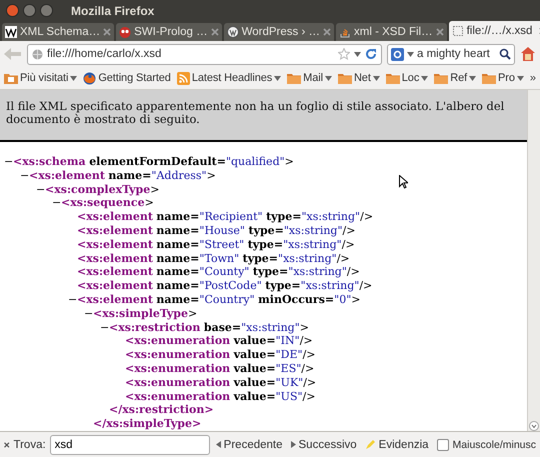 This screenshot has width=540, height=457. What do you see at coordinates (396, 444) in the screenshot?
I see `highlight-button: Evidenzia` at bounding box center [396, 444].